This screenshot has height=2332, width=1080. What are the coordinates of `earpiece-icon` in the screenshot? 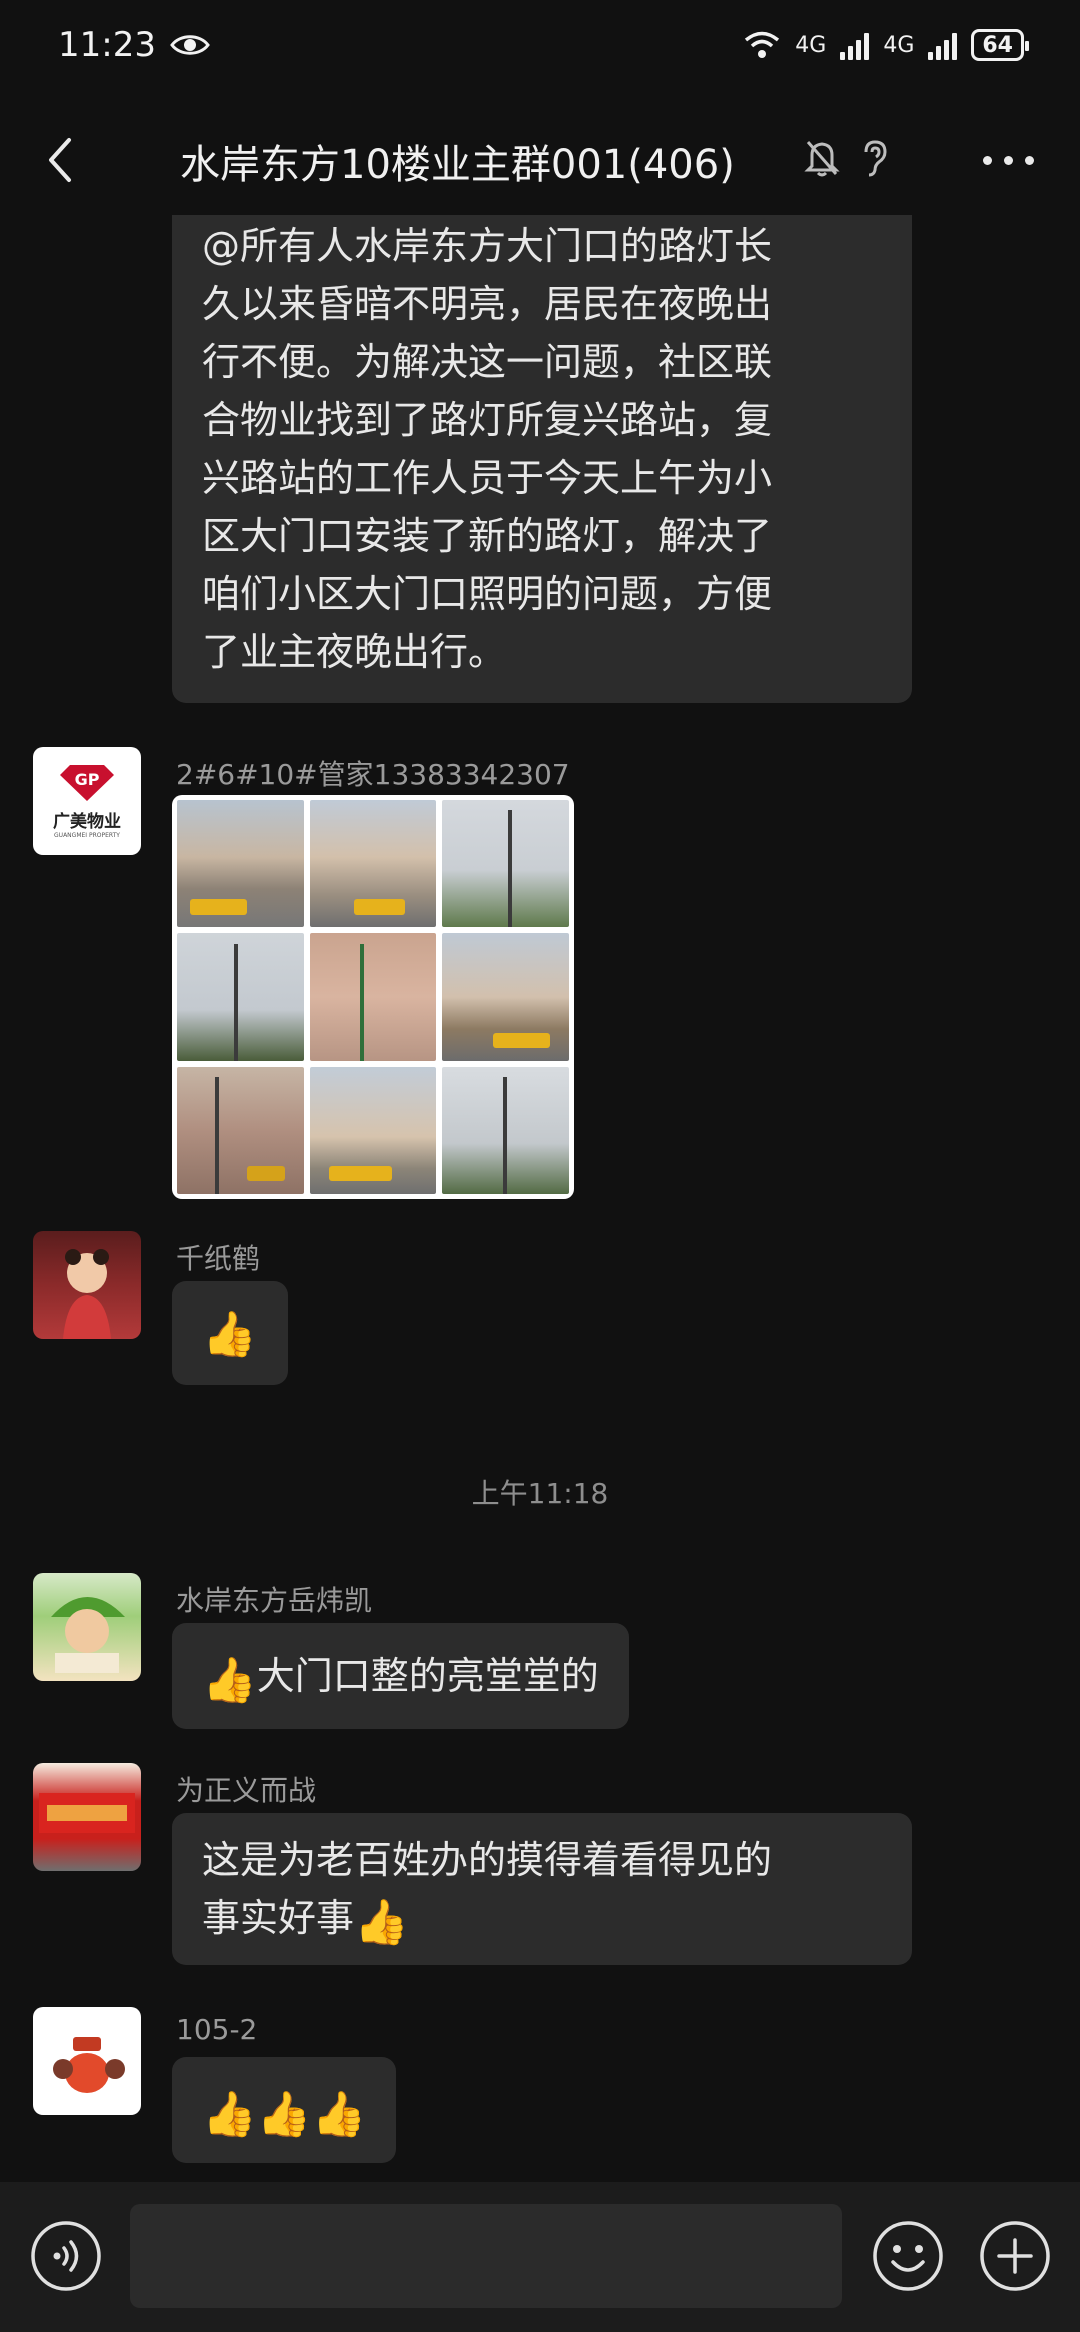 It's located at (875, 158).